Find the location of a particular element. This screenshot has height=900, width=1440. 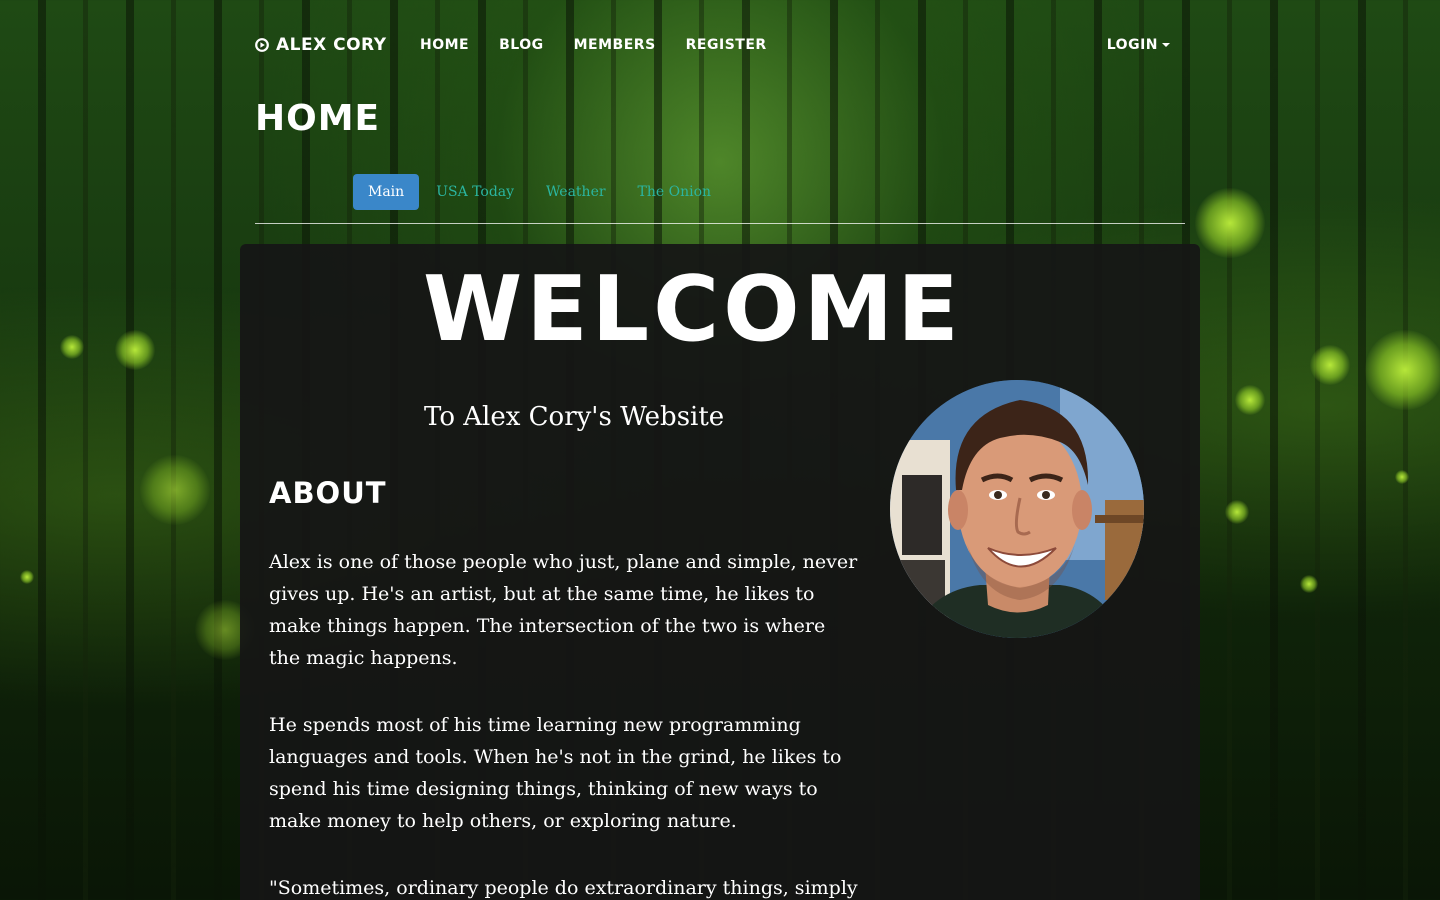

tab-usa-today: USA Today is located at coordinates (475, 192).